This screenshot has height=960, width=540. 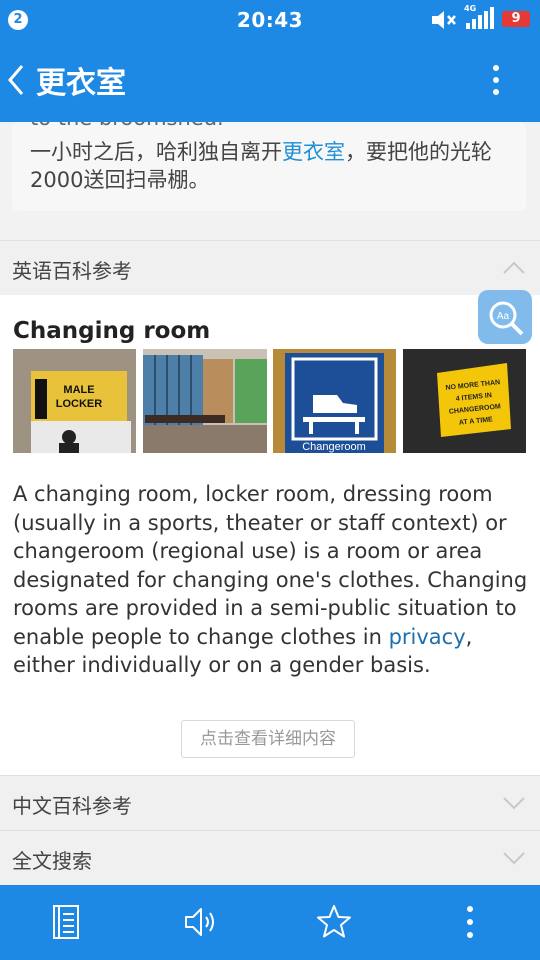 I want to click on section-label: 全文搜索, so click(x=52, y=861).